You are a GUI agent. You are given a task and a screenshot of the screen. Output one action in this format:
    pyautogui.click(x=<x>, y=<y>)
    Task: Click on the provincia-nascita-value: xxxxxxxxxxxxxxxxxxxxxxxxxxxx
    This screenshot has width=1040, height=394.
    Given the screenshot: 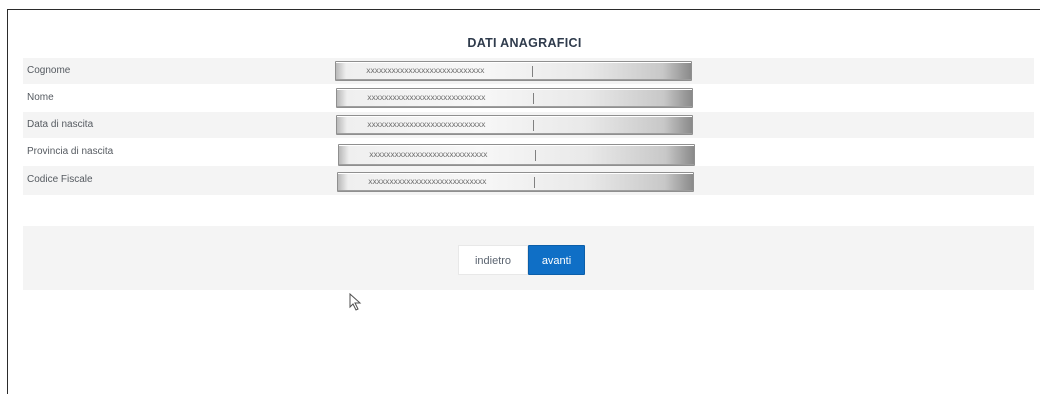 What is the action you would take?
    pyautogui.click(x=428, y=154)
    